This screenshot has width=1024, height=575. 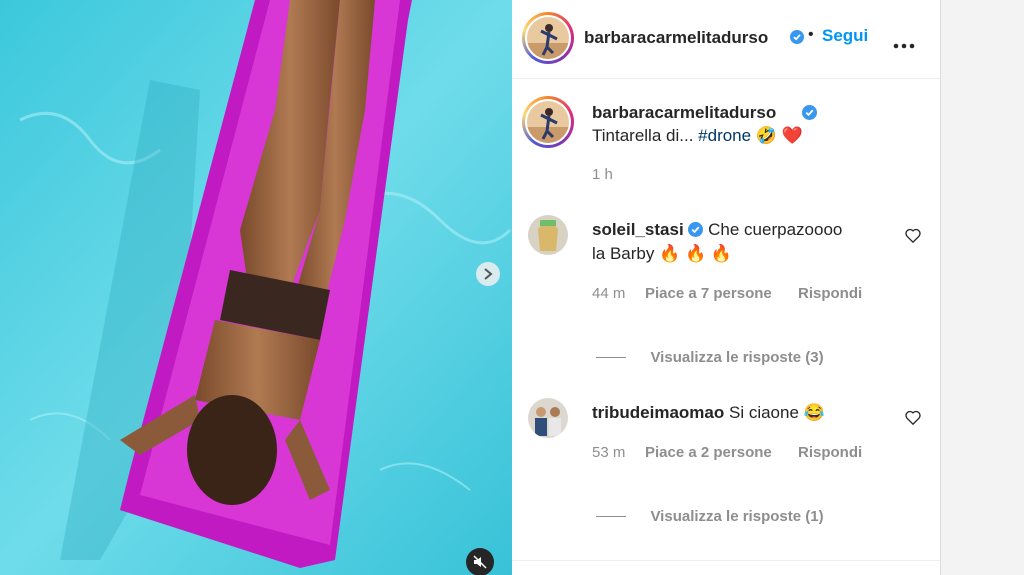 I want to click on more-icon, so click(x=904, y=46).